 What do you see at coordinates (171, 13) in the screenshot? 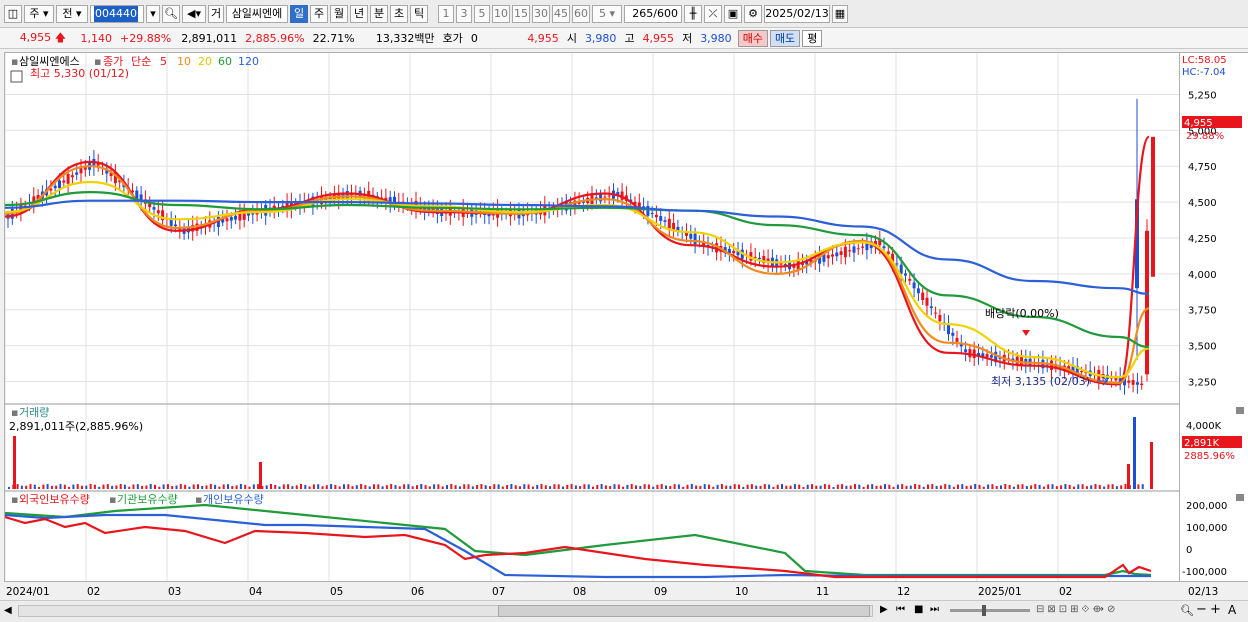
I see `search-icon: 🔍︎` at bounding box center [171, 13].